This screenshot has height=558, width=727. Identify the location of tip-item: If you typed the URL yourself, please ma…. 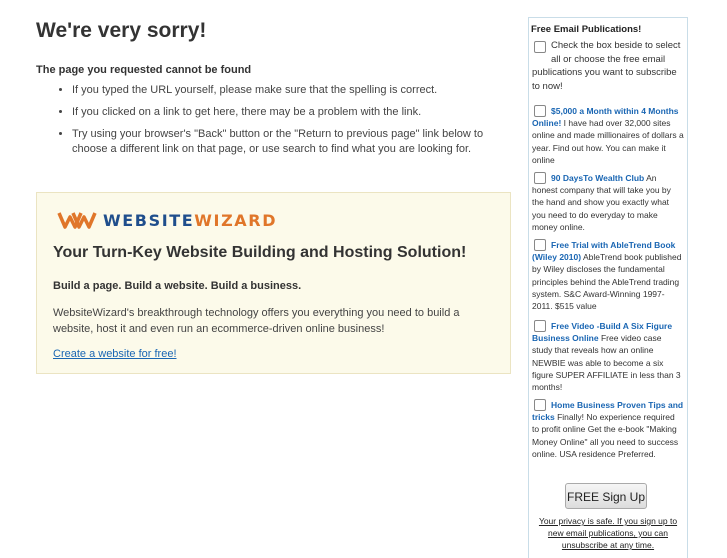
(289, 90).